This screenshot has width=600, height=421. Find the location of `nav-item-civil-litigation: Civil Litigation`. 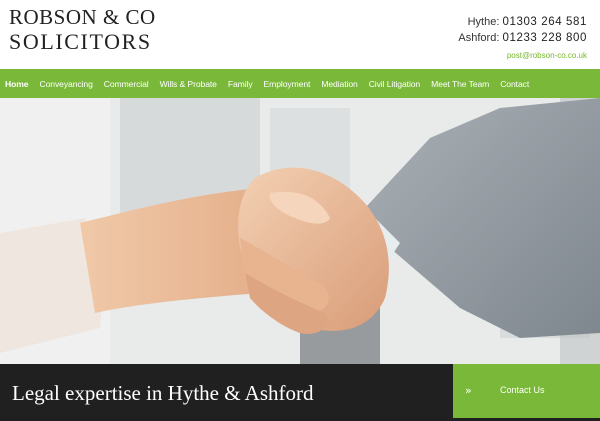

nav-item-civil-litigation: Civil Litigation is located at coordinates (395, 84).